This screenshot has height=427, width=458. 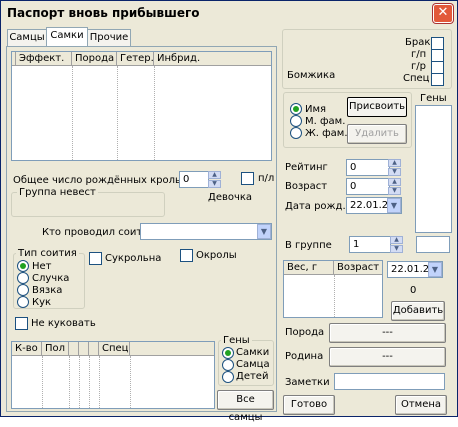 I want to click on rating-spinner: ▲ ▼, so click(x=394, y=167).